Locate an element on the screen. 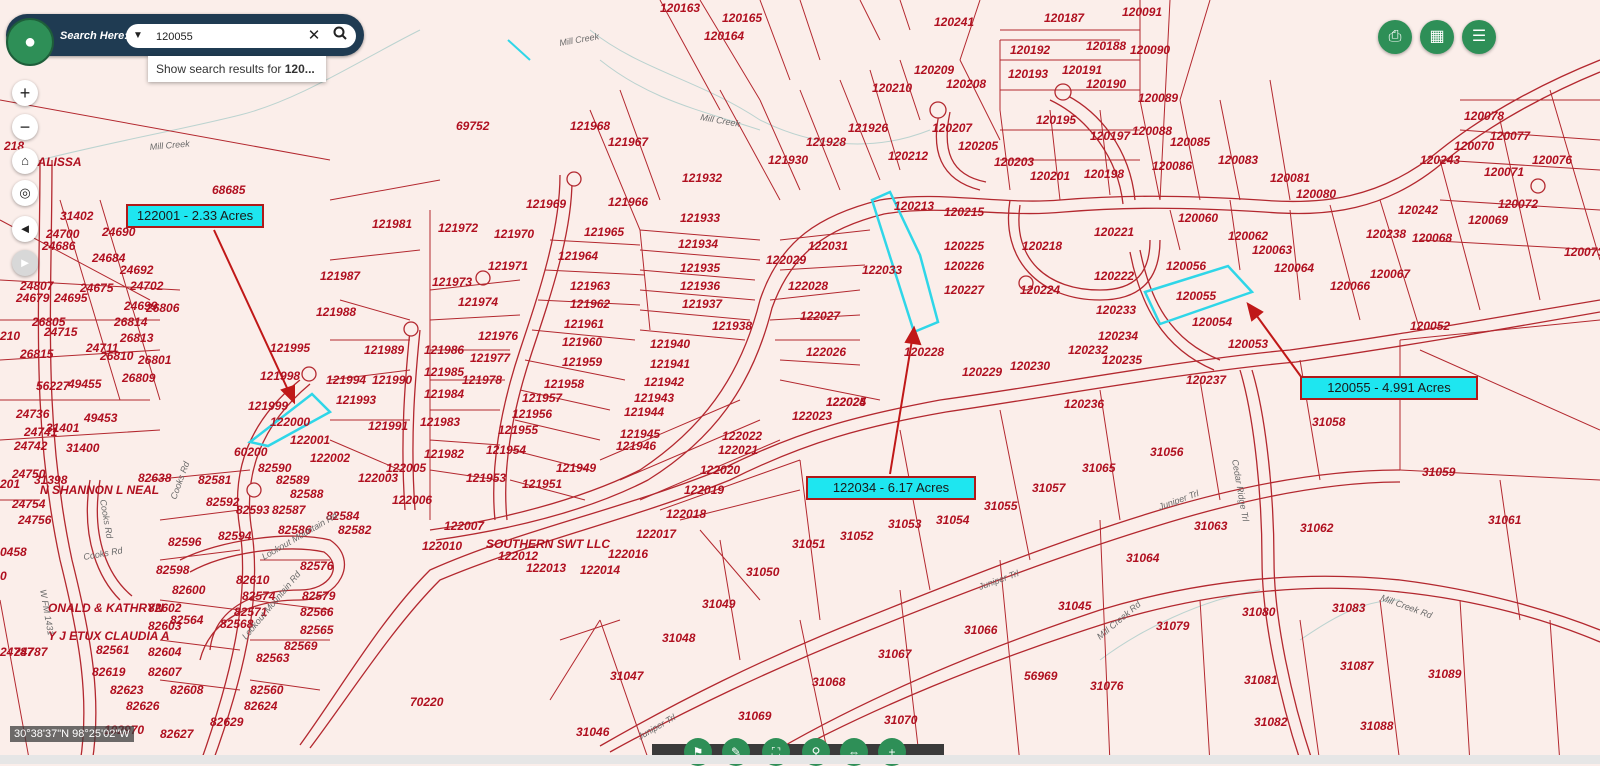  parcel-label: 121928 is located at coordinates (826, 142).